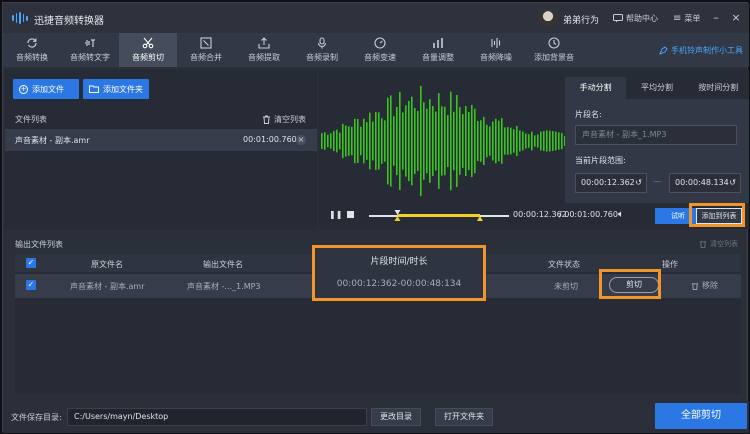 The height and width of the screenshot is (434, 750). What do you see at coordinates (116, 89) in the screenshot?
I see `add-folder-button: 添加文件夹` at bounding box center [116, 89].